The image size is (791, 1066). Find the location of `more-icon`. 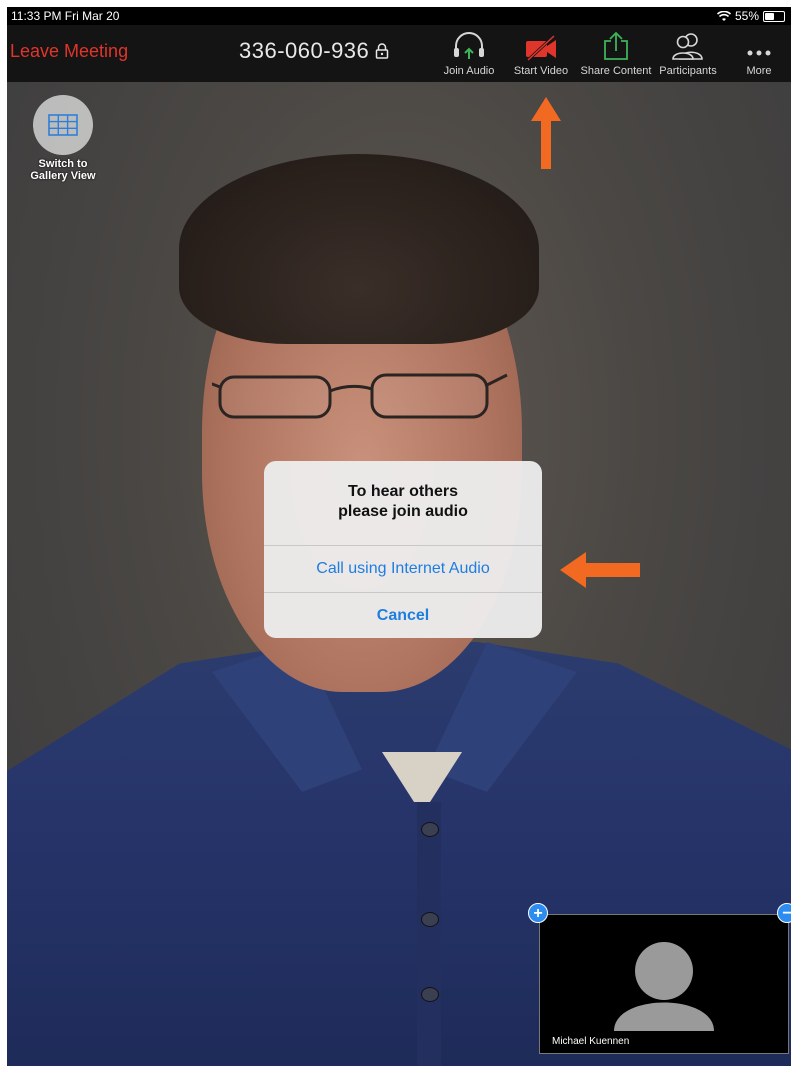

more-icon is located at coordinates (759, 53).